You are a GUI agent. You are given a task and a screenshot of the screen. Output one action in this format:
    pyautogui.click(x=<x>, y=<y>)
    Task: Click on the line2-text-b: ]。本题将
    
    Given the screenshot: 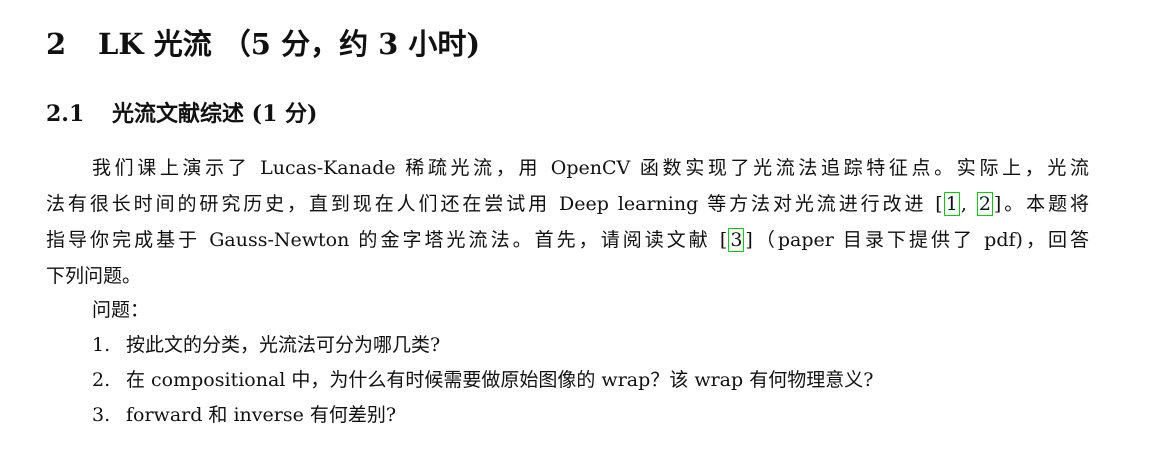 What is the action you would take?
    pyautogui.click(x=1041, y=204)
    